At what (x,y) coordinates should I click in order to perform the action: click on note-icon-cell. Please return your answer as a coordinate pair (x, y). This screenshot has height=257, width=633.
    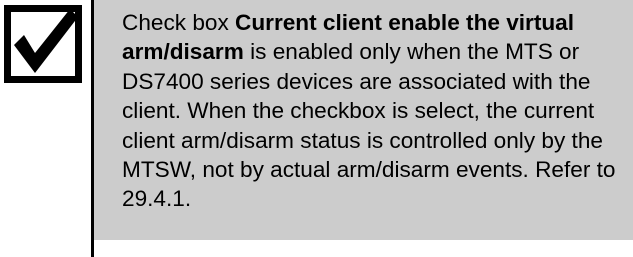
    Looking at the image, I should click on (47, 128).